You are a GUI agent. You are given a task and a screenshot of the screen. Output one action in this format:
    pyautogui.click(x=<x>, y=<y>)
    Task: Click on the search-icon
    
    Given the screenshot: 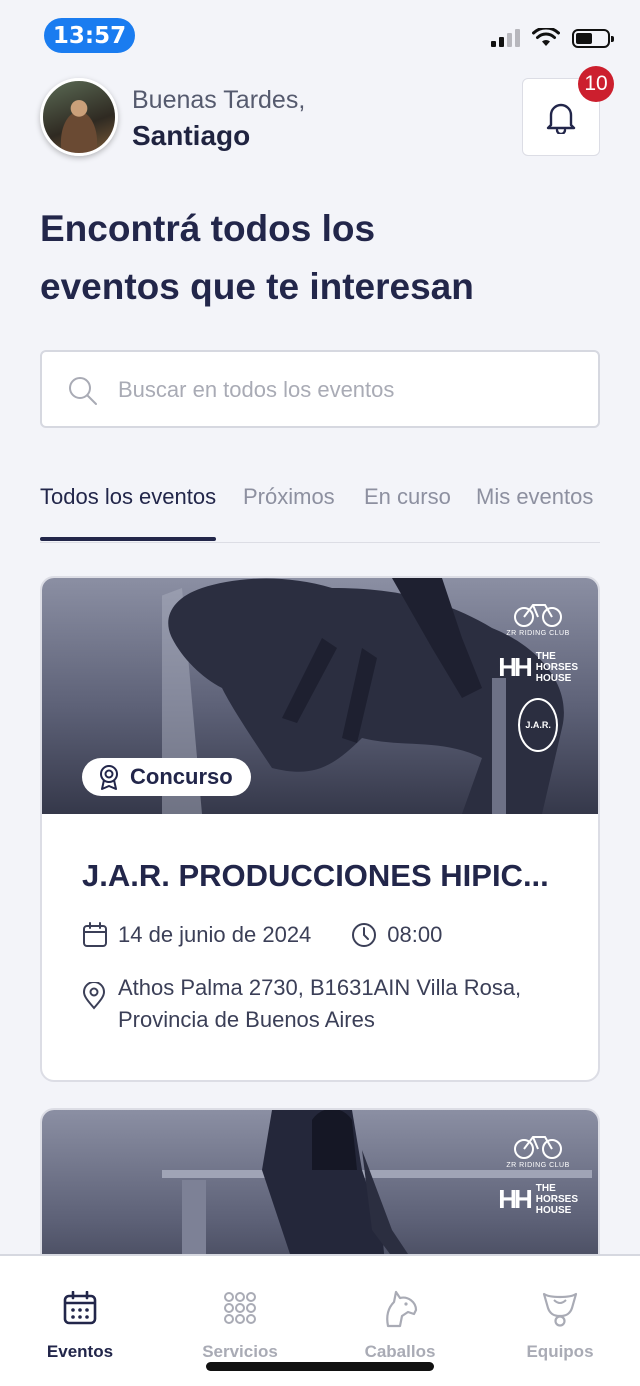 What is the action you would take?
    pyautogui.click(x=83, y=391)
    